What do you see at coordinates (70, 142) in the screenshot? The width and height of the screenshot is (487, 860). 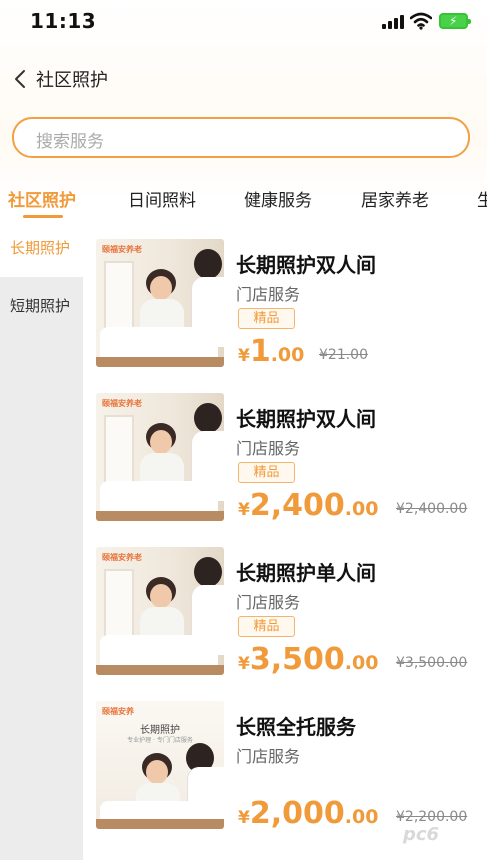 I see `search-placeholder: 搜索服务` at bounding box center [70, 142].